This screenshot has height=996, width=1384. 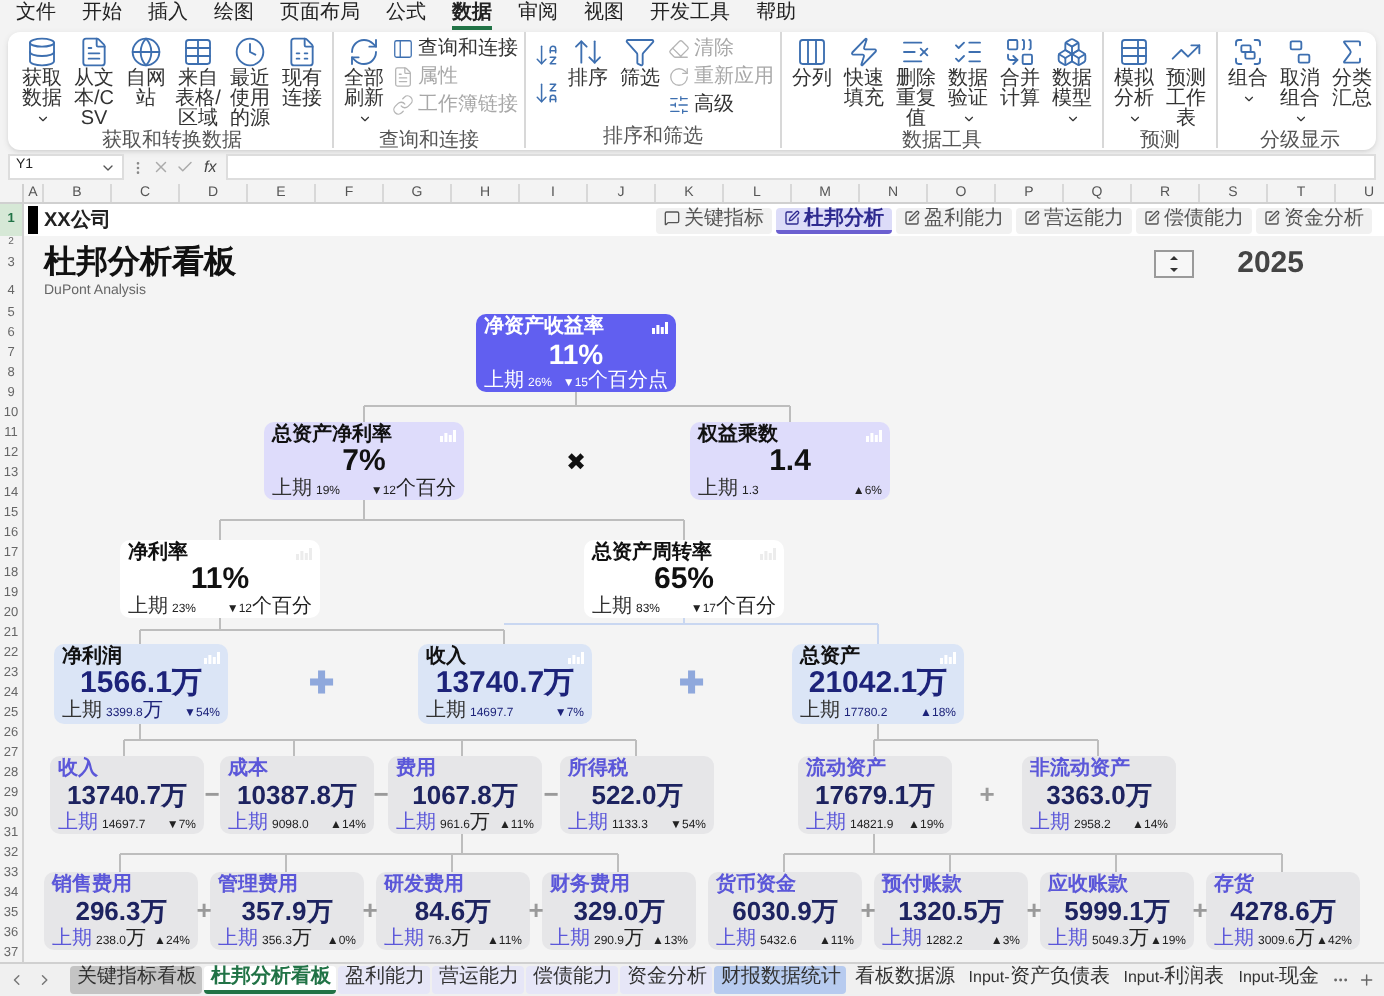 I want to click on group-label: 分级显示, so click(x=1300, y=141).